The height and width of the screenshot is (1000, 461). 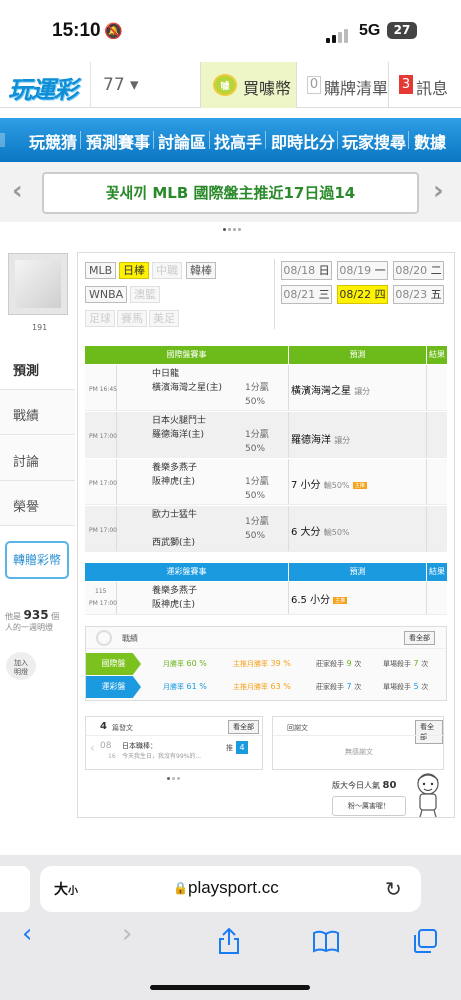 What do you see at coordinates (127, 934) in the screenshot?
I see `forward-icon: ›` at bounding box center [127, 934].